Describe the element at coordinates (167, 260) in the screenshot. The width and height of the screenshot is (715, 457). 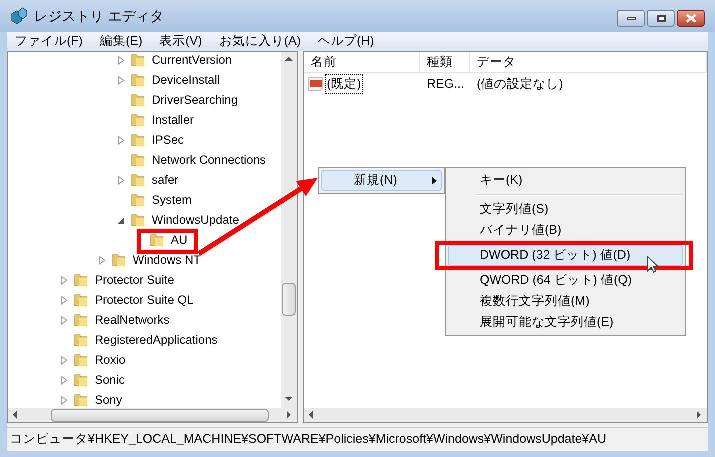
I see `tree-item: Windows NT` at that location.